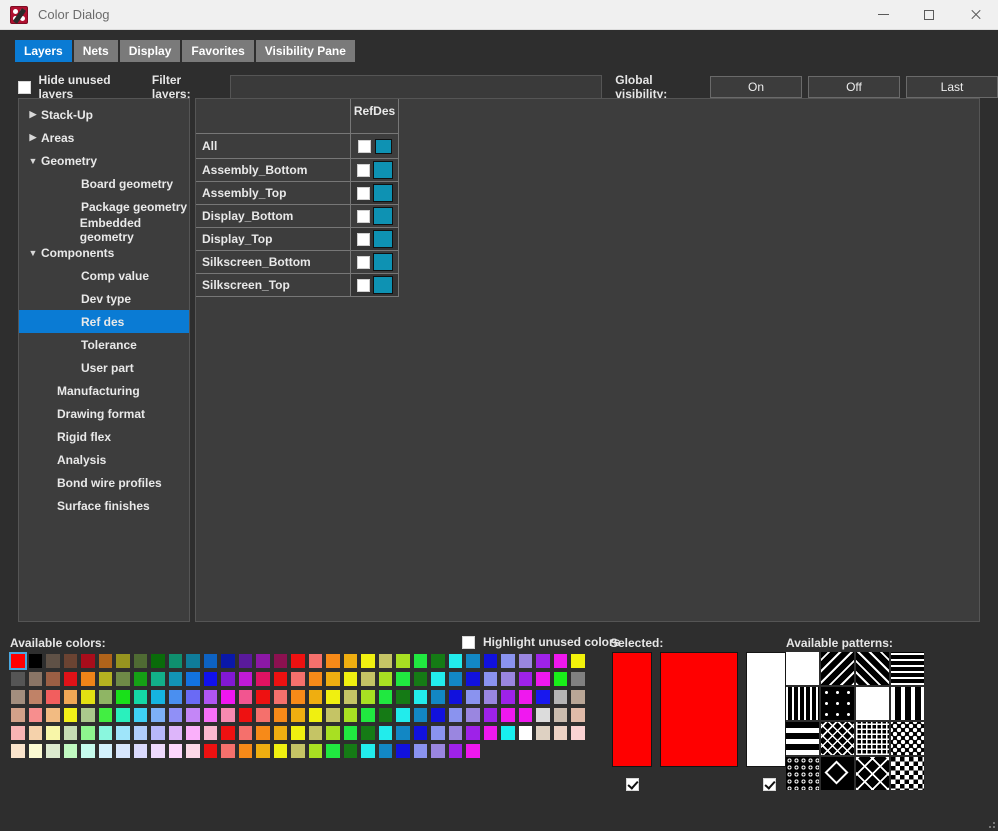 Image resolution: width=998 pixels, height=831 pixels. Describe the element at coordinates (297, 193) in the screenshot. I see `table-row: Assembly_Top` at that location.